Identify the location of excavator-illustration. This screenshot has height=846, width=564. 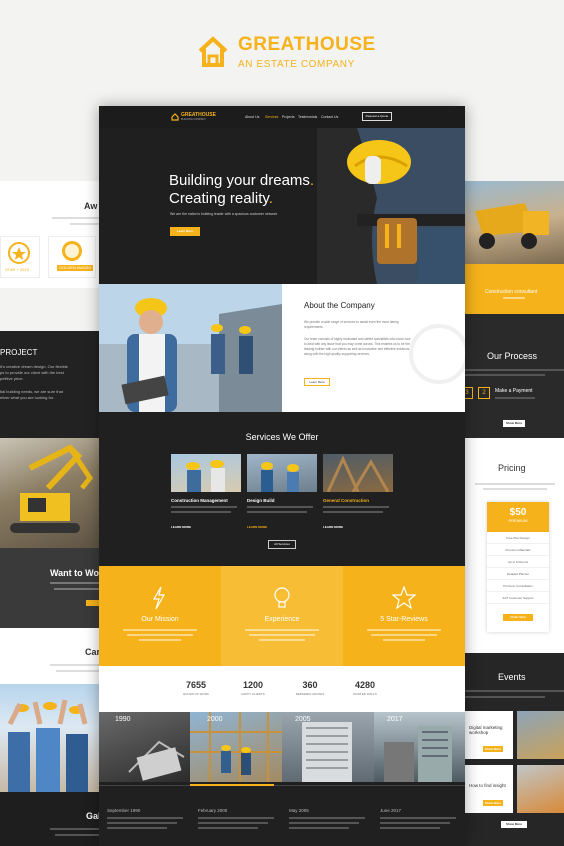
(52, 488).